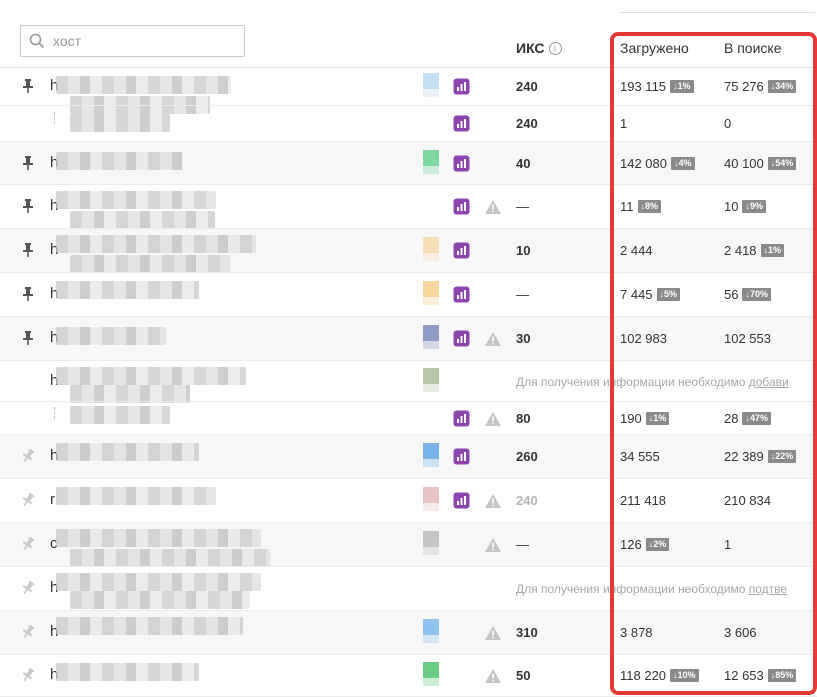 Image resolution: width=817 pixels, height=697 pixels. I want to click on loaded-change-badge: ↓5%, so click(668, 294).